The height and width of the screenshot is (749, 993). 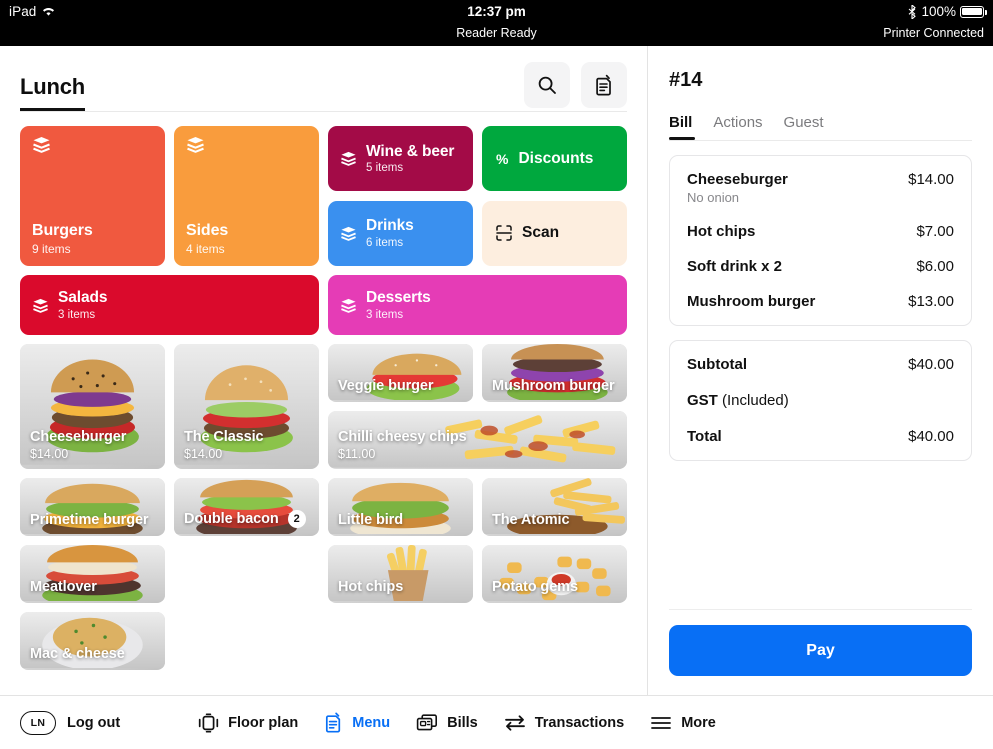 I want to click on hamburger-icon, so click(x=661, y=723).